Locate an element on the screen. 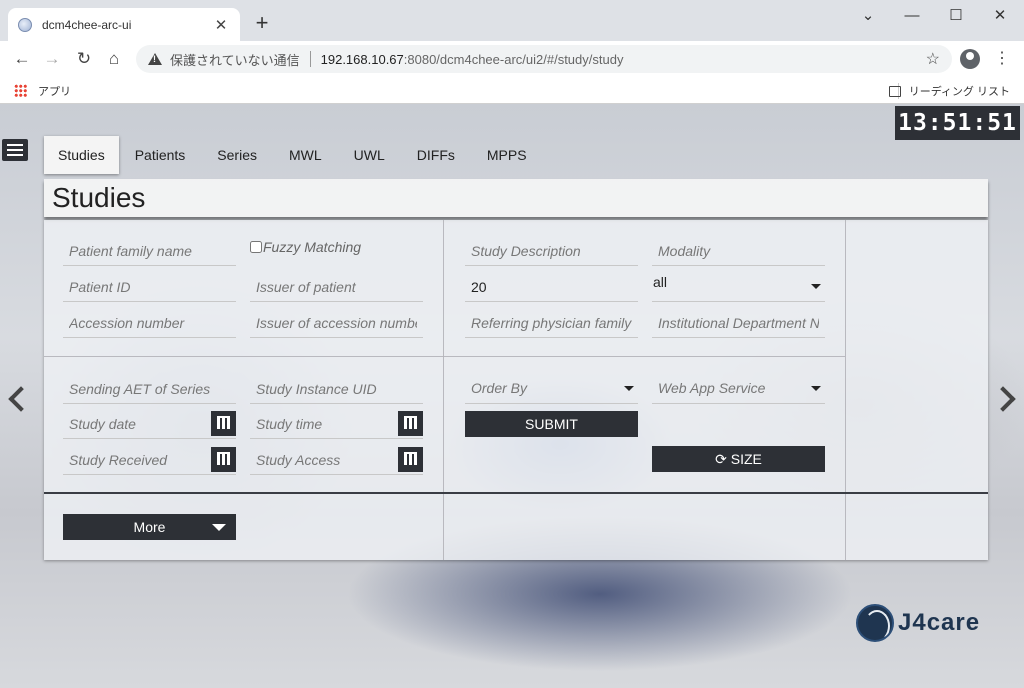 This screenshot has width=1024, height=688. issuer-of-accession-field is located at coordinates (336, 323).